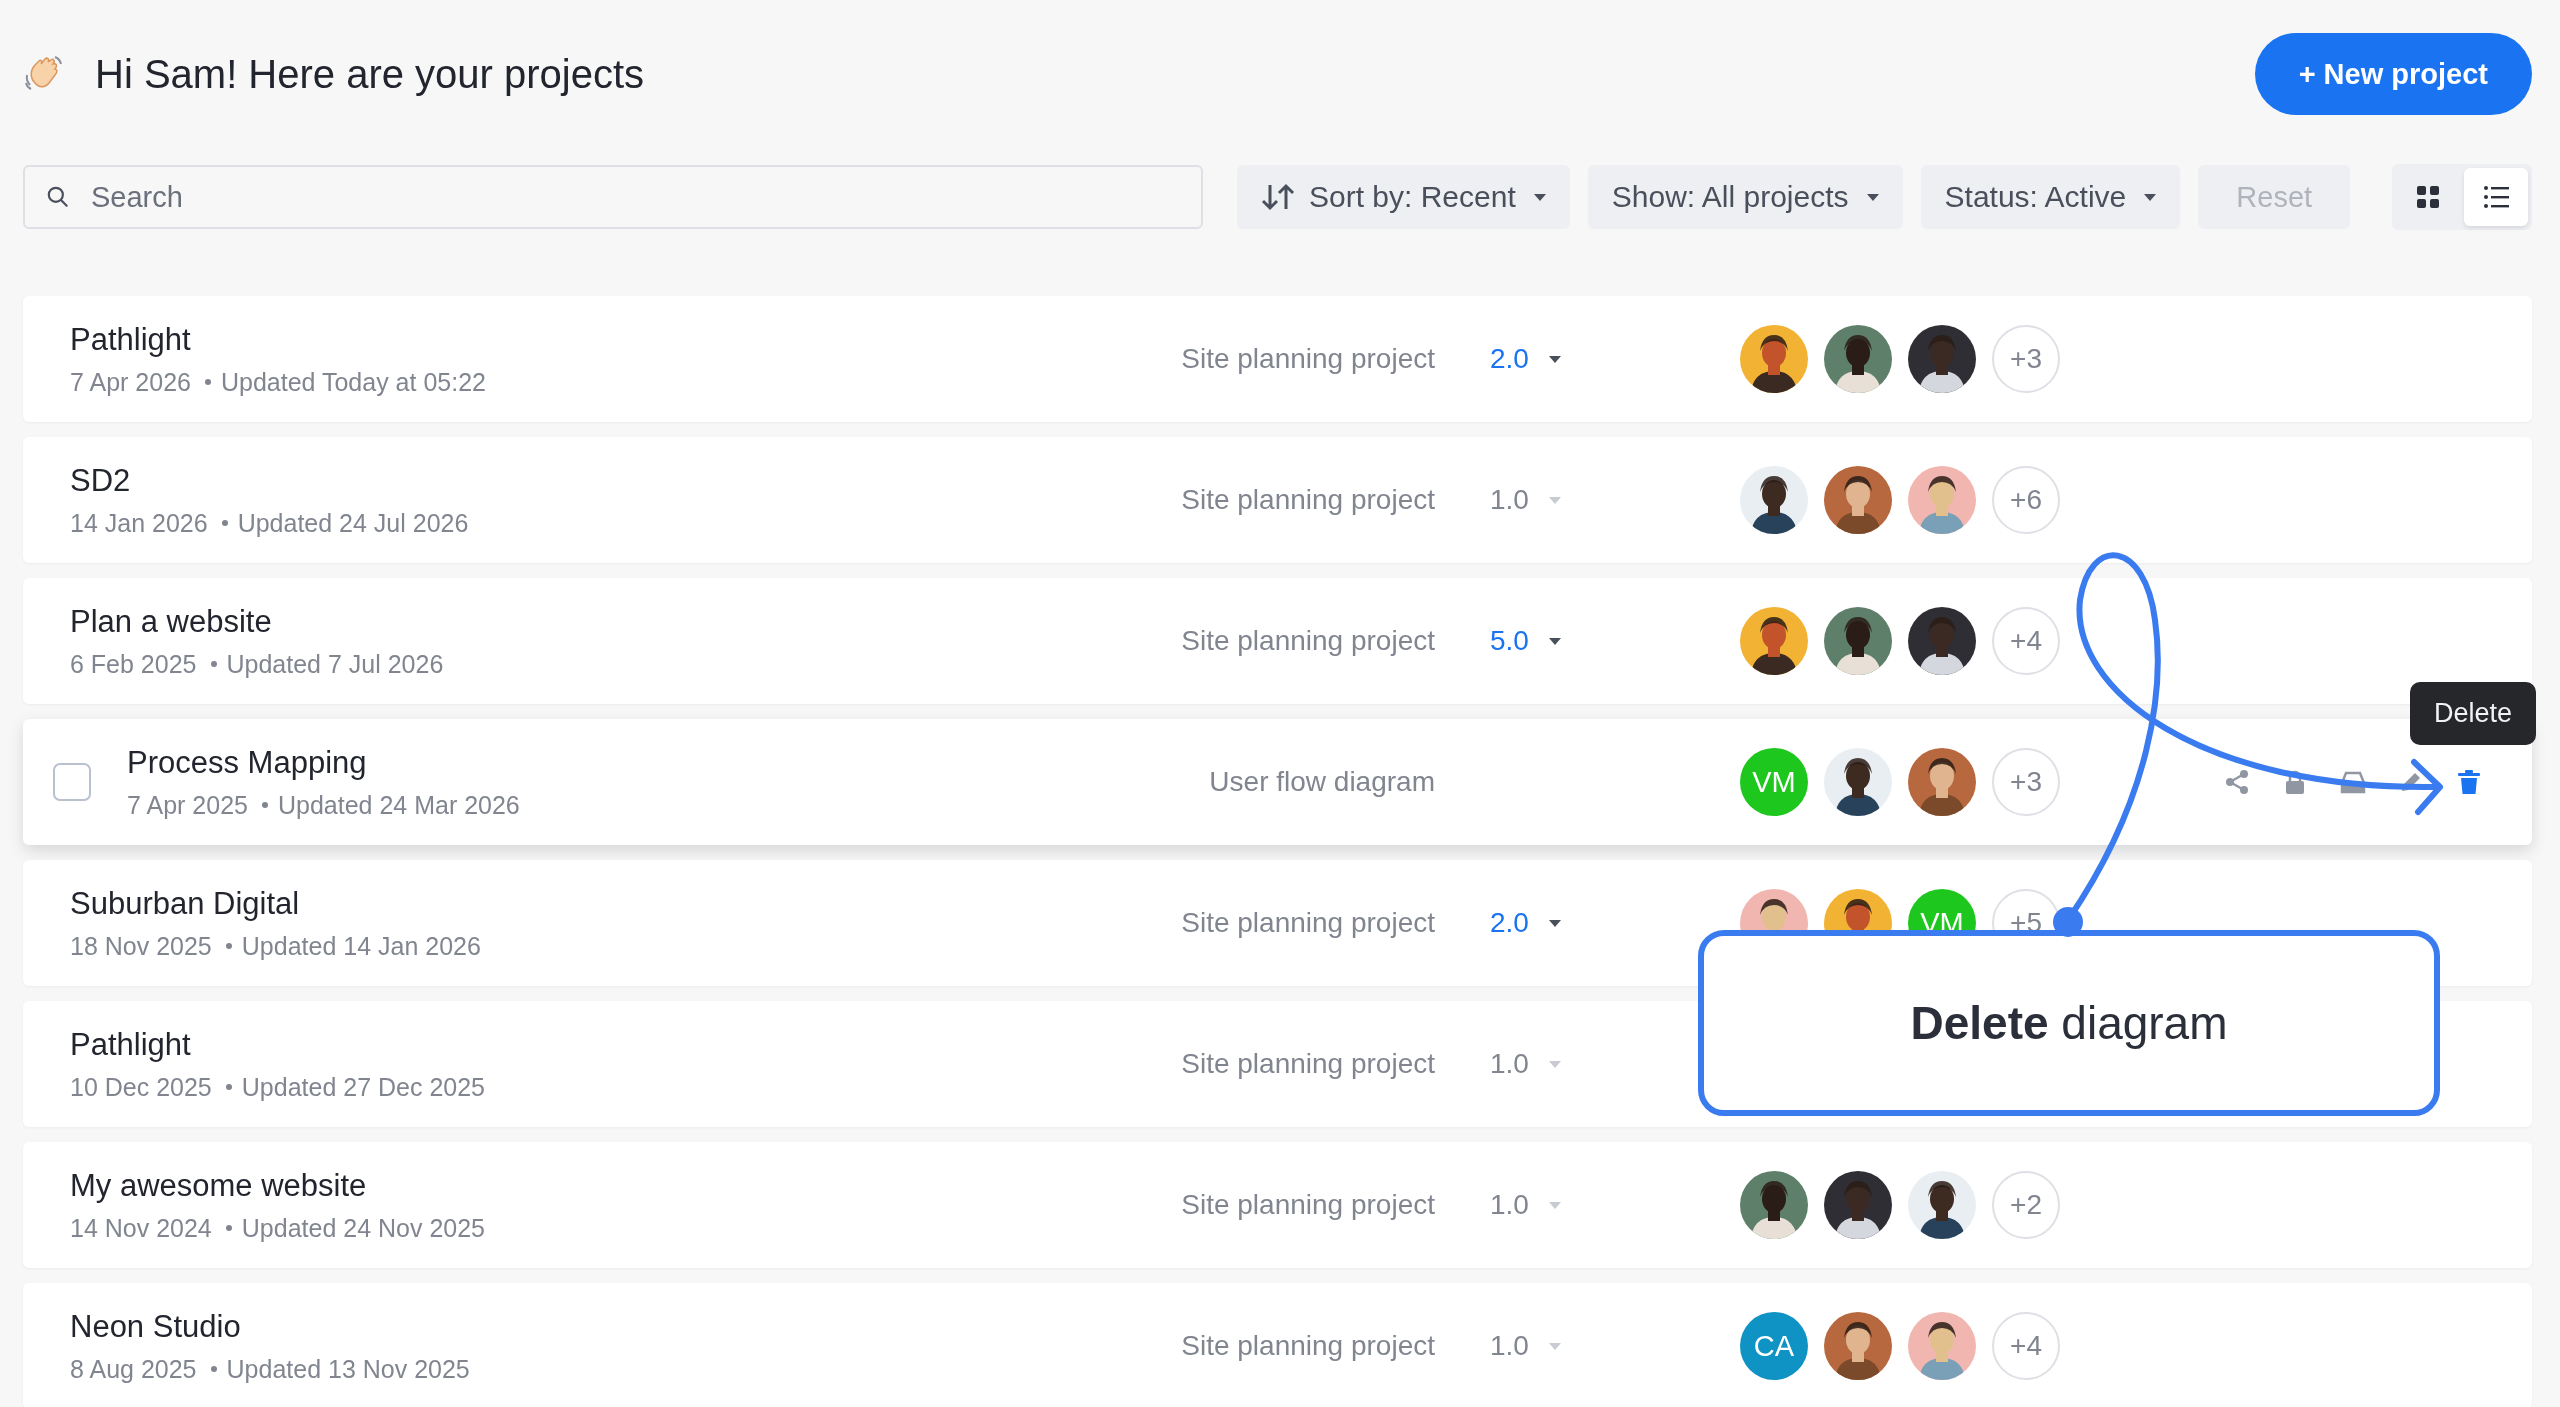 Image resolution: width=2560 pixels, height=1407 pixels. I want to click on created-date: 8 Aug 2025, so click(133, 1369).